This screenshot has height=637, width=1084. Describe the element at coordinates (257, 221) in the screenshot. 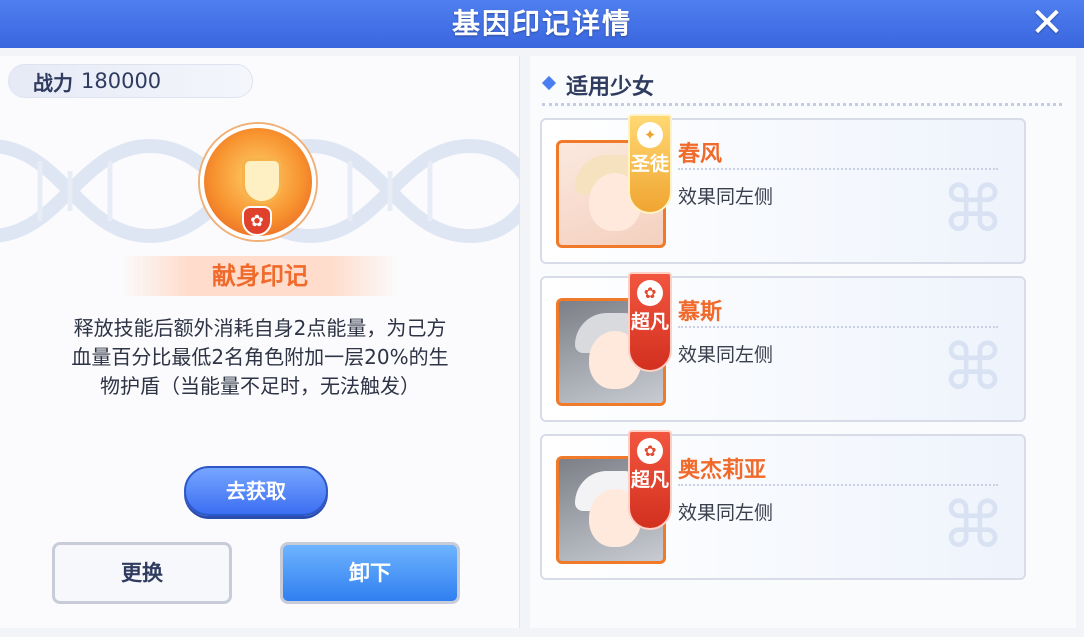

I see `mark-rank-icon: ✿` at that location.